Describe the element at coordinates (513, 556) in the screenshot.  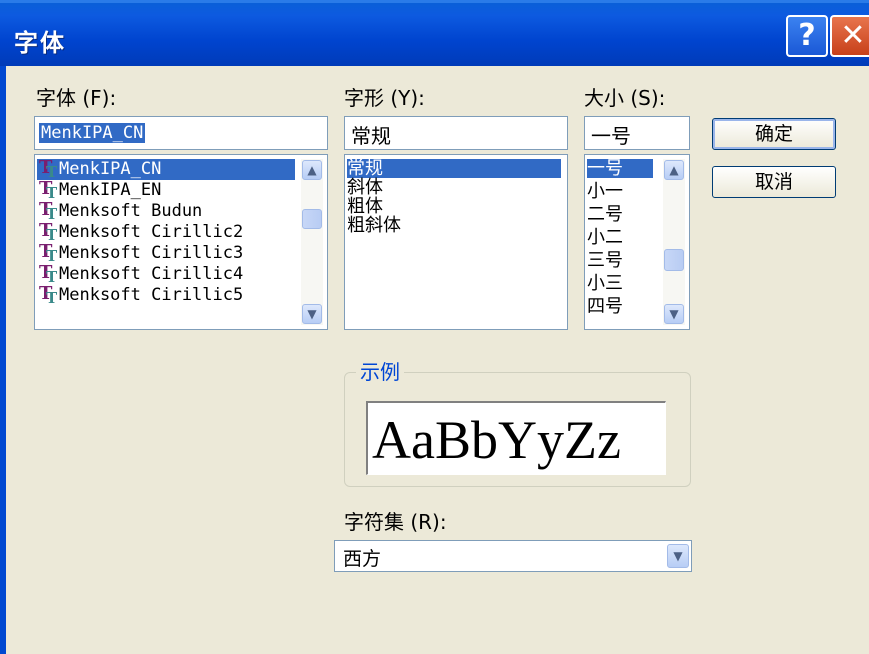
I see `charset-select: 西方 ▼` at that location.